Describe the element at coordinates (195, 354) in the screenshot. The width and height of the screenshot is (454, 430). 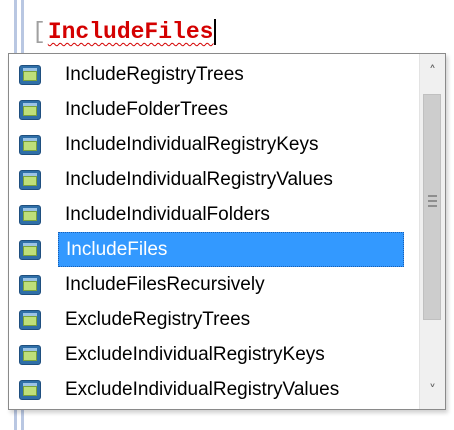
I see `completion-item-label: ExcludeIndividualRegistryKeys` at that location.